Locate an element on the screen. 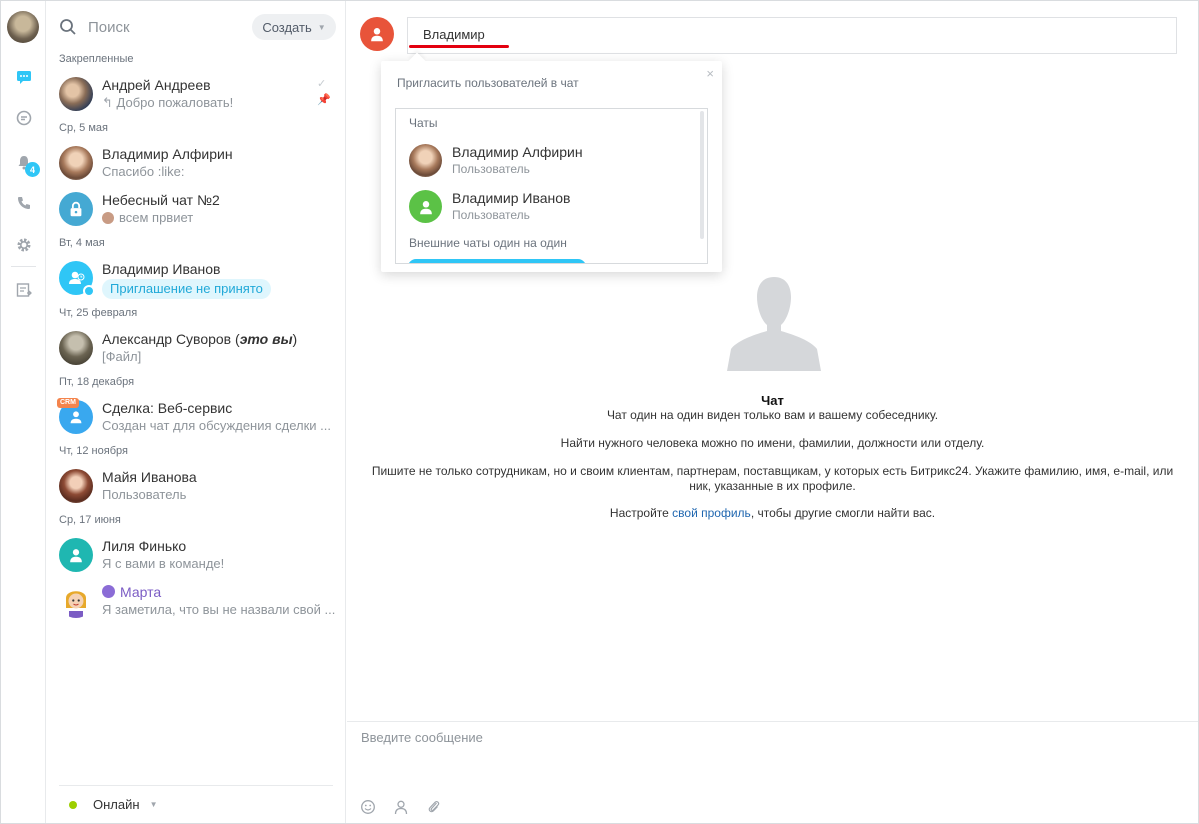 The image size is (1199, 824). chat-name: Александр Суворов (это вы) is located at coordinates (200, 339).